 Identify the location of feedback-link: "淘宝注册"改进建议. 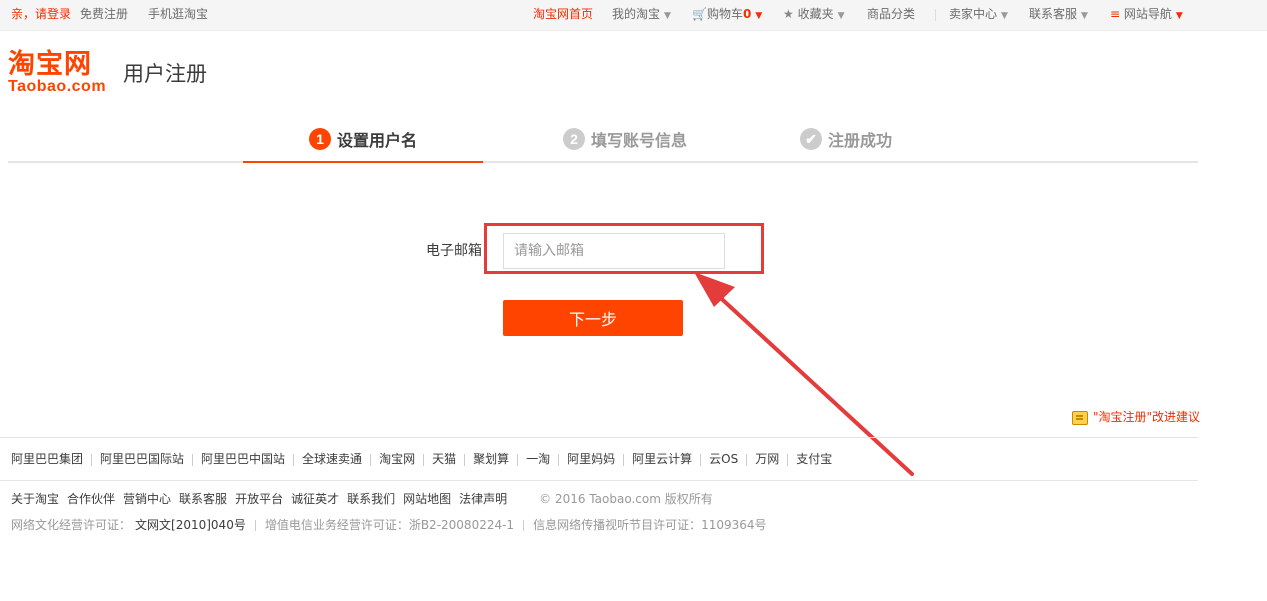
(1136, 417).